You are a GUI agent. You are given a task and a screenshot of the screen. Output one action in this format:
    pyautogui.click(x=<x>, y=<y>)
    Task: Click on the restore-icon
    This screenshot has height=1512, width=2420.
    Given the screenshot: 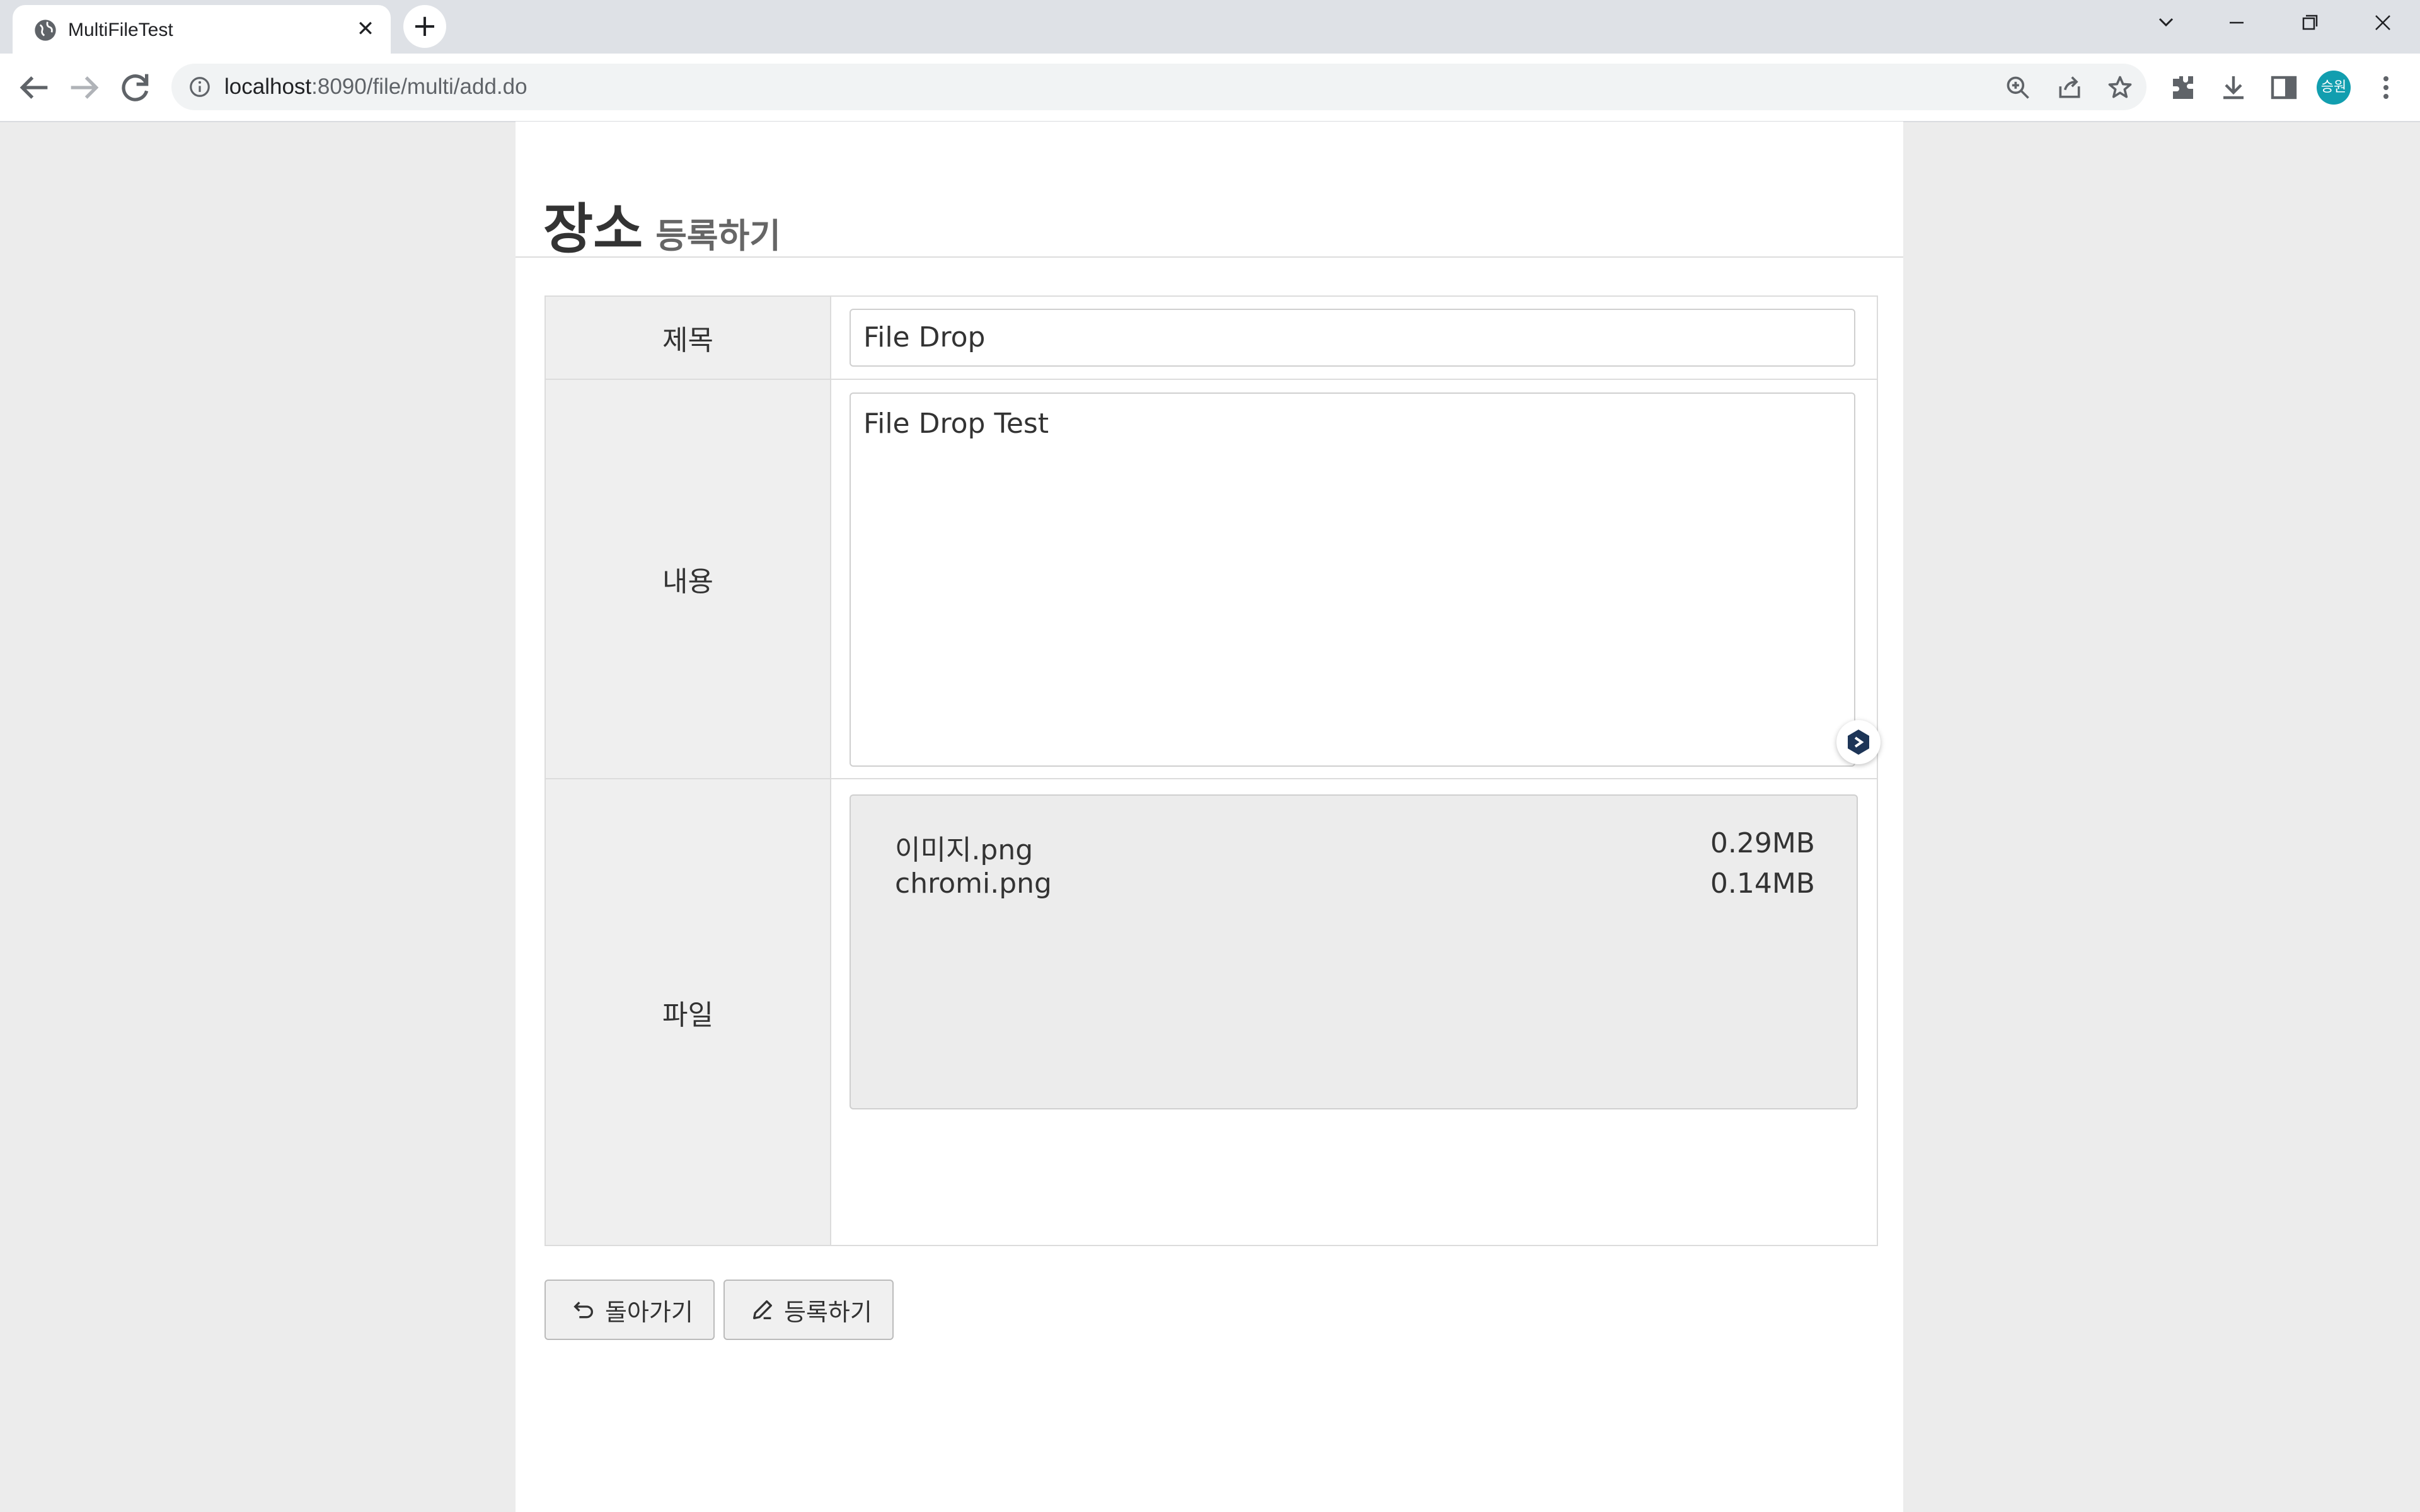 What is the action you would take?
    pyautogui.click(x=2309, y=22)
    